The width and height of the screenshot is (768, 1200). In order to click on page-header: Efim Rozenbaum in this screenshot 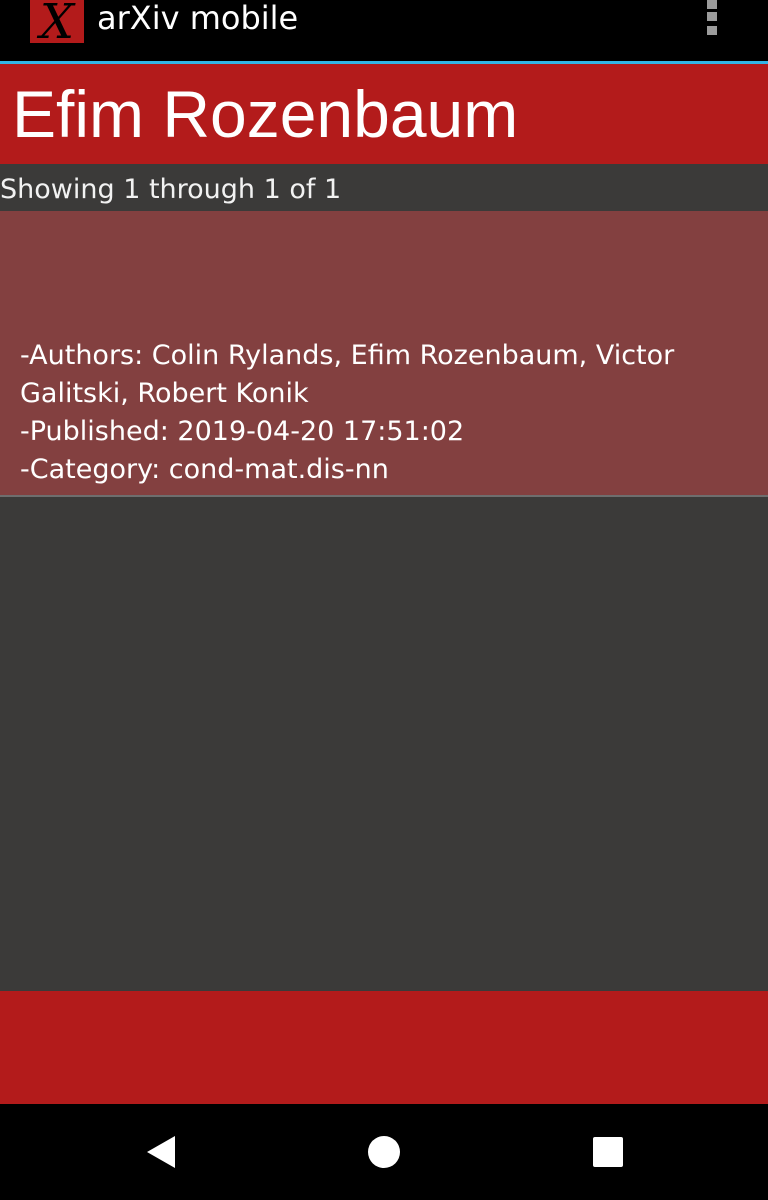, I will do `click(384, 114)`.